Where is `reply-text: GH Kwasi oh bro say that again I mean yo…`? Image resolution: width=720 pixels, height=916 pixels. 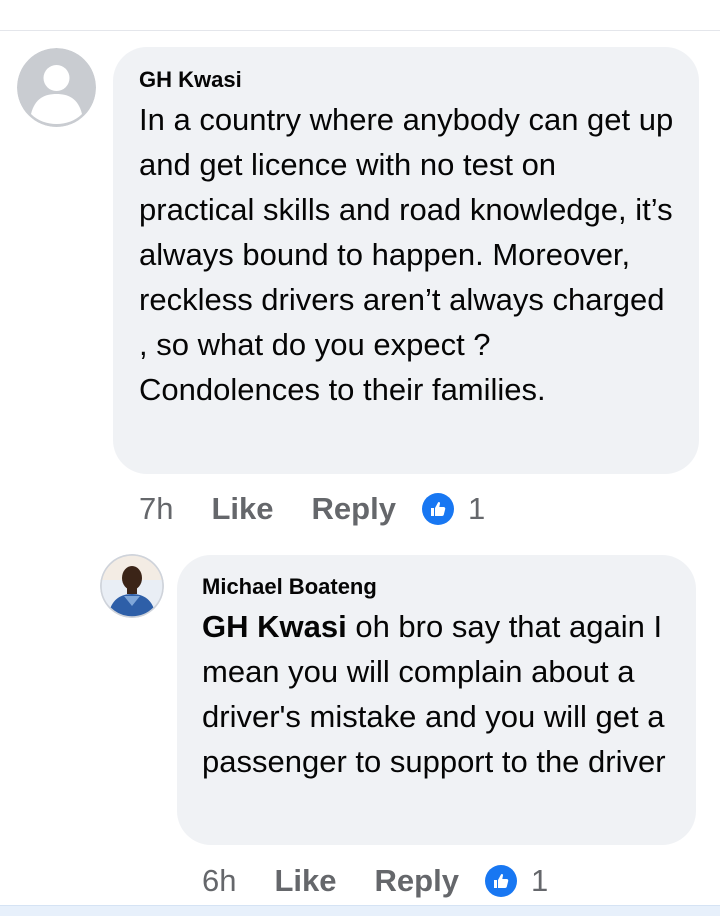 reply-text: GH Kwasi oh bro say that again I mean yo… is located at coordinates (439, 694).